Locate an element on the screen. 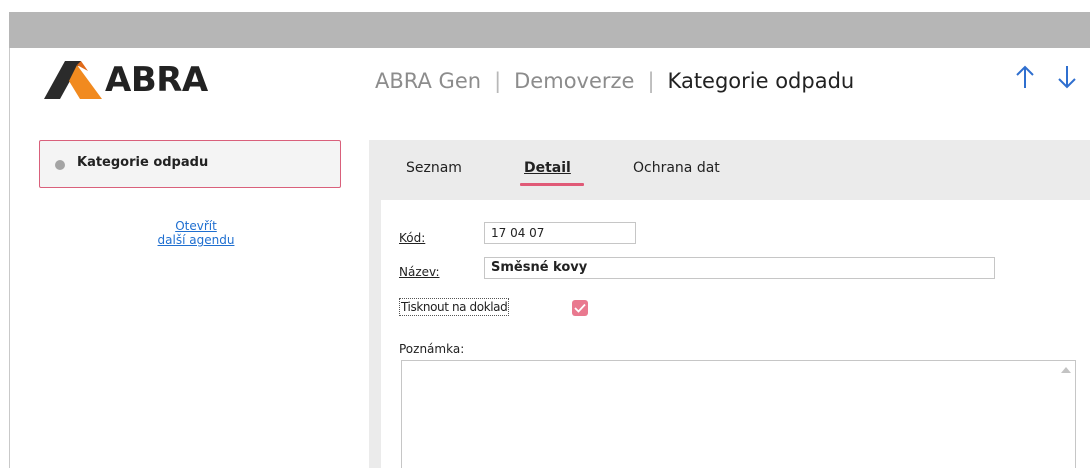 The width and height of the screenshot is (1090, 468). kod-field: 17 04 07 is located at coordinates (560, 233).